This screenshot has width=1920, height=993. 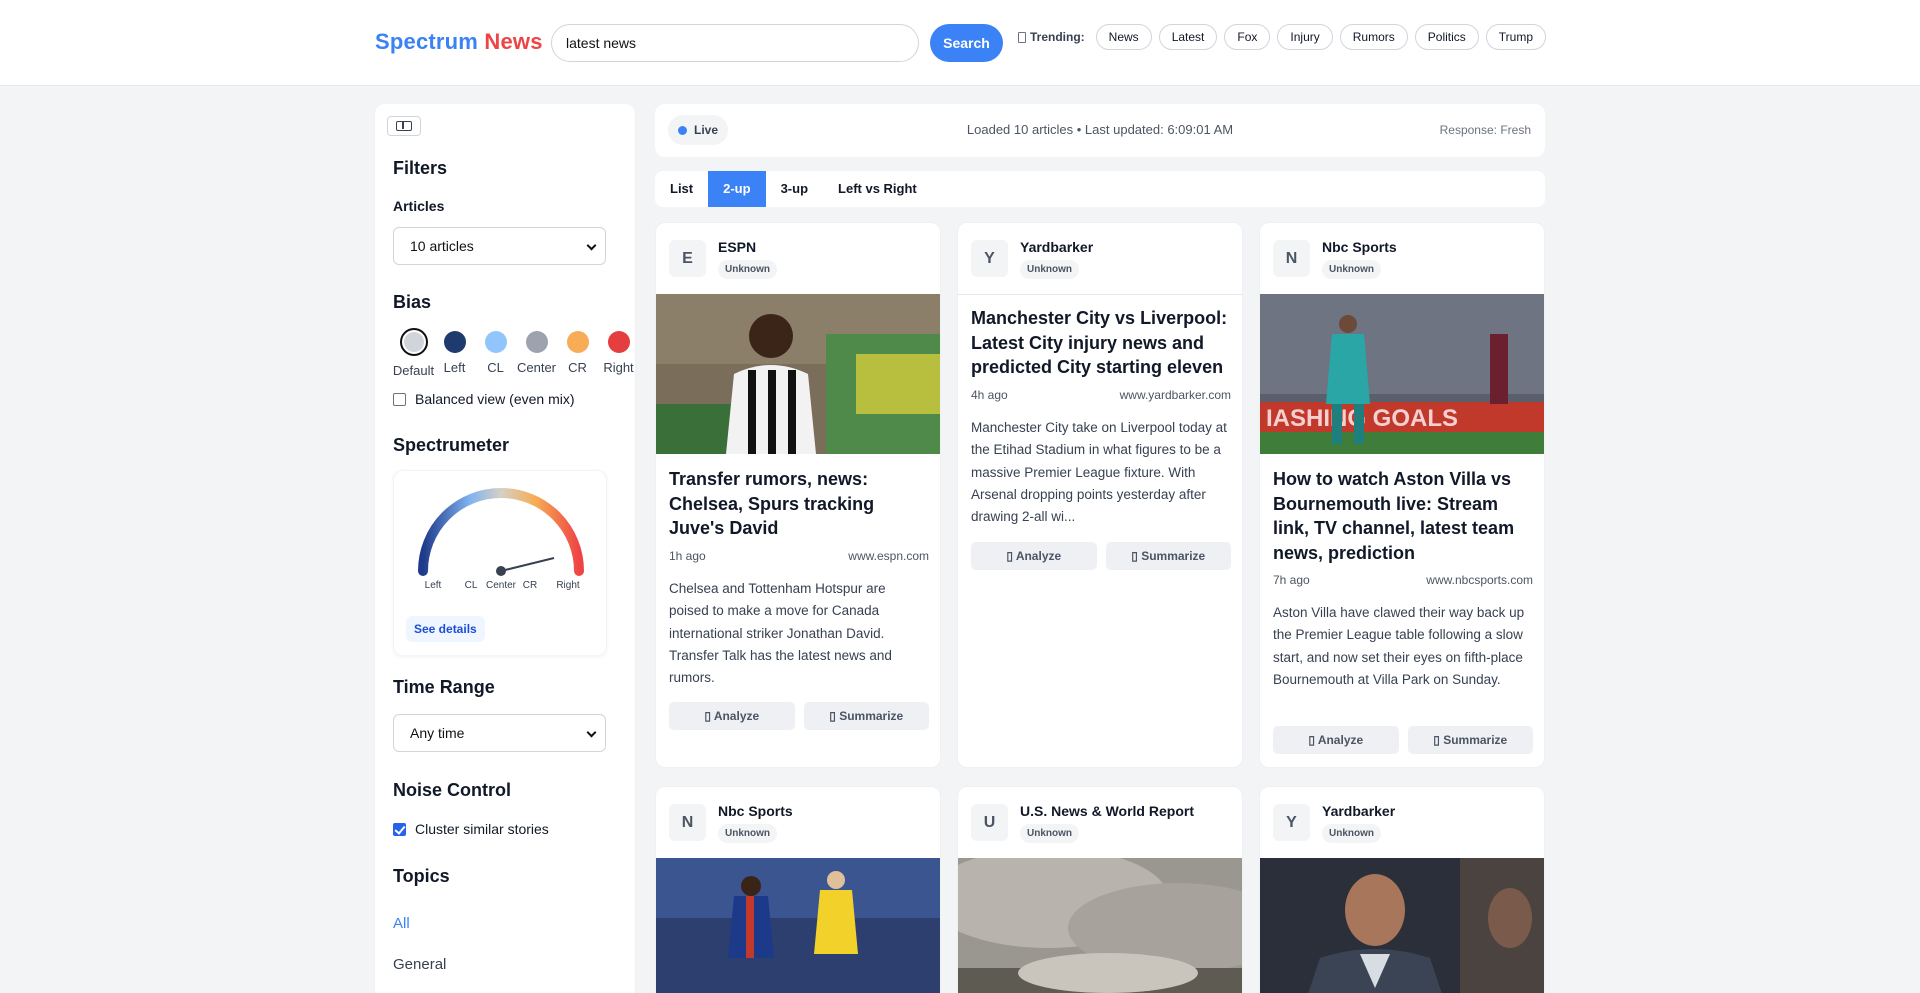 I want to click on bias-option-right: Right, so click(x=618, y=352).